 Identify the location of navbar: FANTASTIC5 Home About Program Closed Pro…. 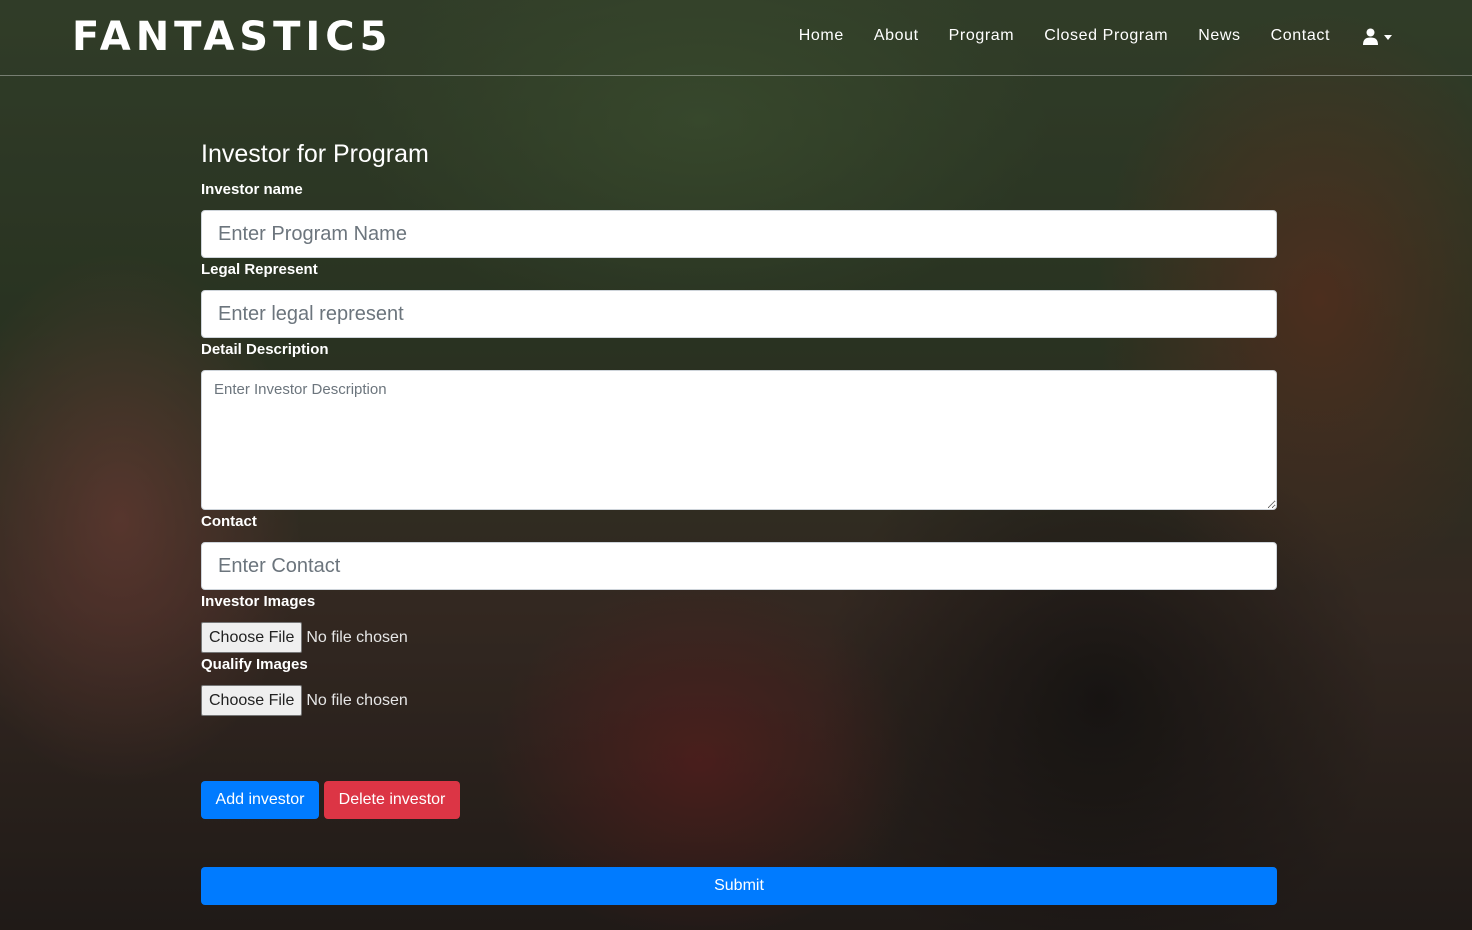
(736, 38).